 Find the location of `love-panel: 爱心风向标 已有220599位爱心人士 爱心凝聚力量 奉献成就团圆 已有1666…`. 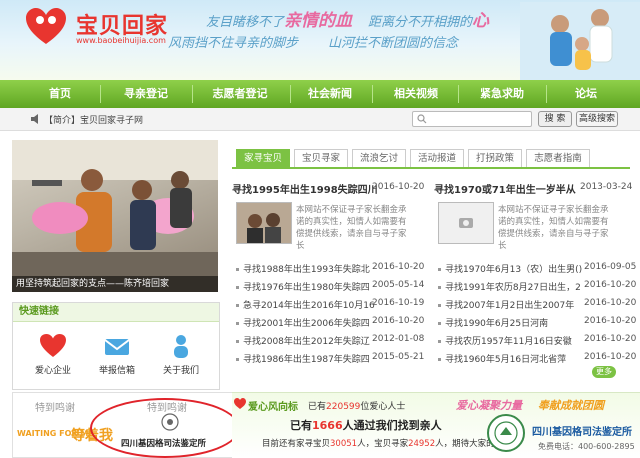

love-panel: 爱心风向标 已有220599位爱心人士 爱心凝聚力量 奉献成就团圆 已有1666… is located at coordinates (436, 425).